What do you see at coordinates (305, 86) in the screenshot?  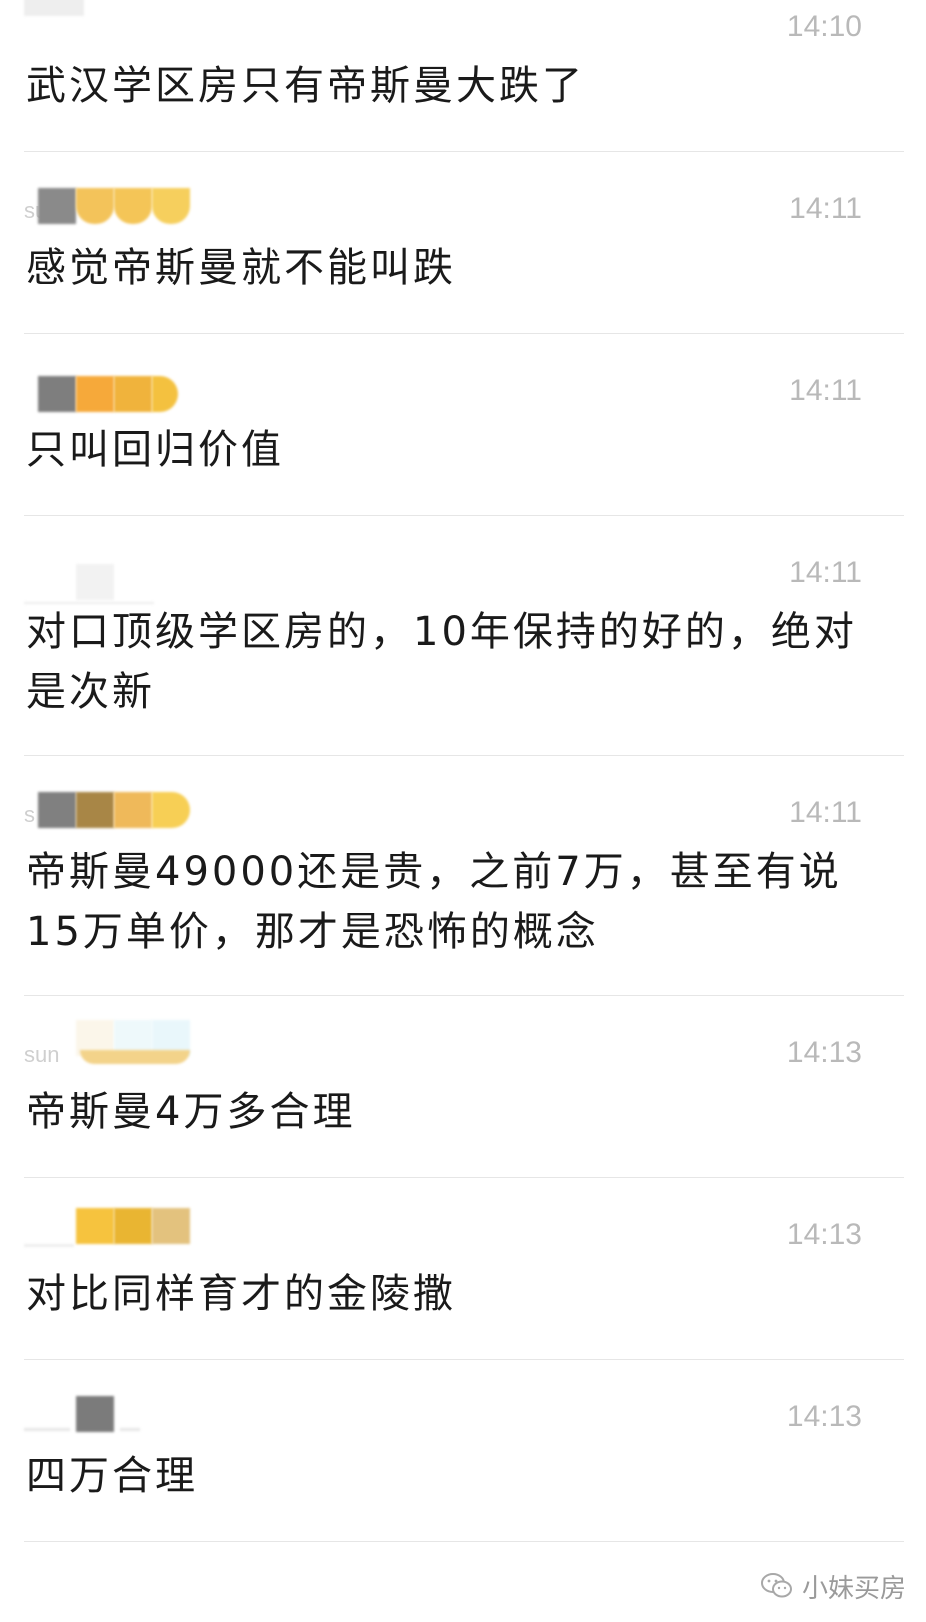 I see `message-text: 武汉学区房只有帝斯曼大跌了` at bounding box center [305, 86].